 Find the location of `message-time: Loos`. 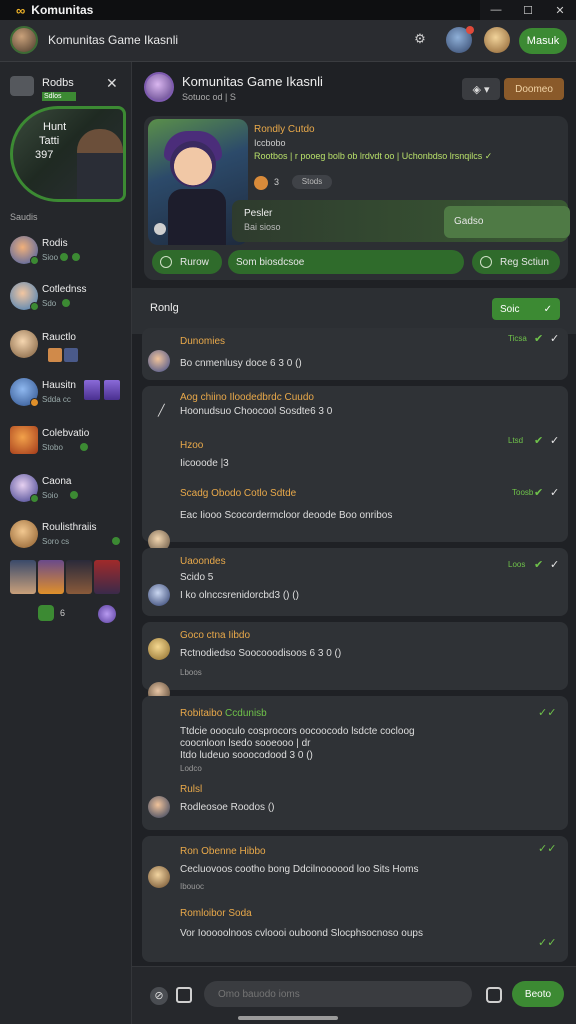

message-time: Loos is located at coordinates (517, 564).